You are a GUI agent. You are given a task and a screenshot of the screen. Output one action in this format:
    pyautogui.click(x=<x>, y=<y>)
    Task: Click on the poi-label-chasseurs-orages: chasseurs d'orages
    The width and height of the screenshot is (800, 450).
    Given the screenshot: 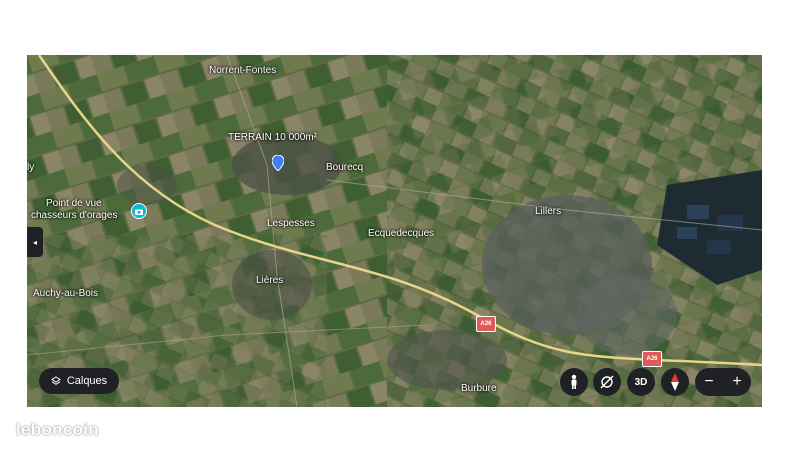 What is the action you would take?
    pyautogui.click(x=74, y=215)
    